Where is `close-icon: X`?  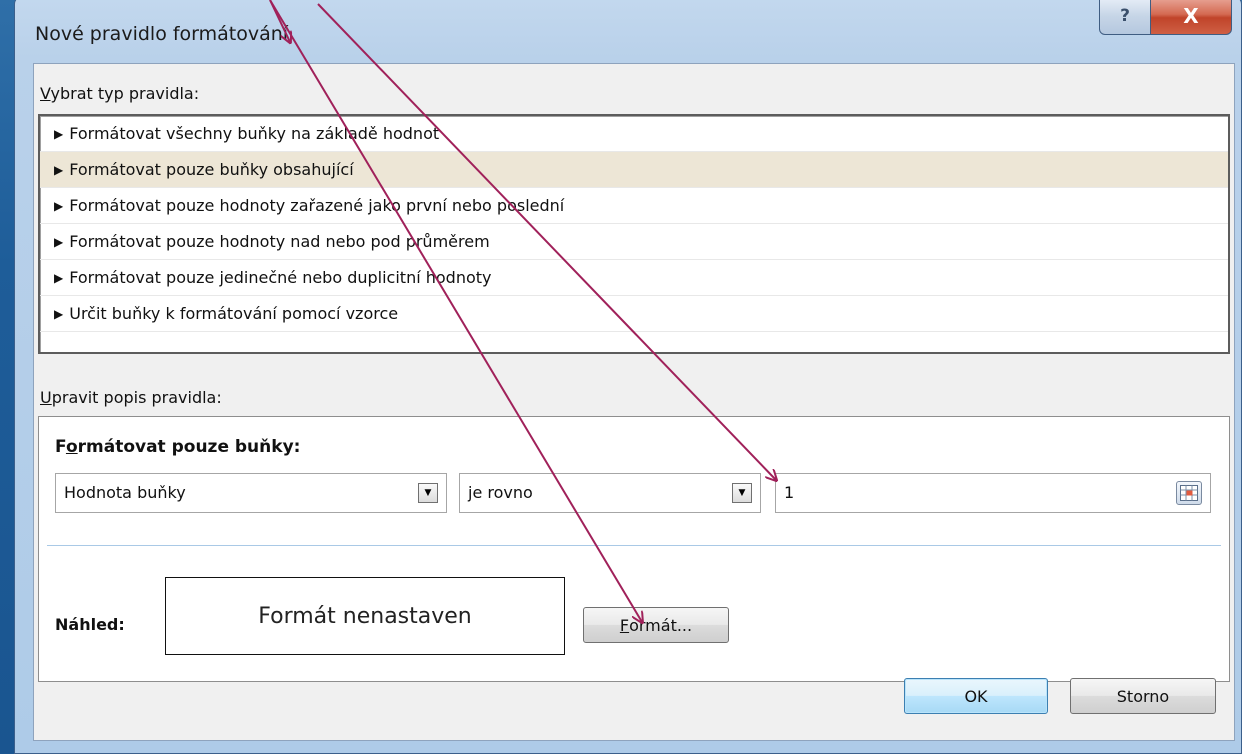
close-icon: X is located at coordinates (1191, 16).